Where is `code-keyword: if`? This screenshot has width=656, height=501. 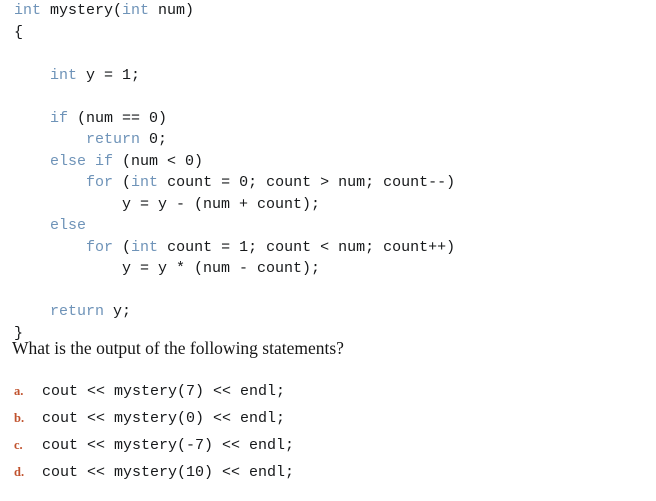
code-keyword: if is located at coordinates (59, 118).